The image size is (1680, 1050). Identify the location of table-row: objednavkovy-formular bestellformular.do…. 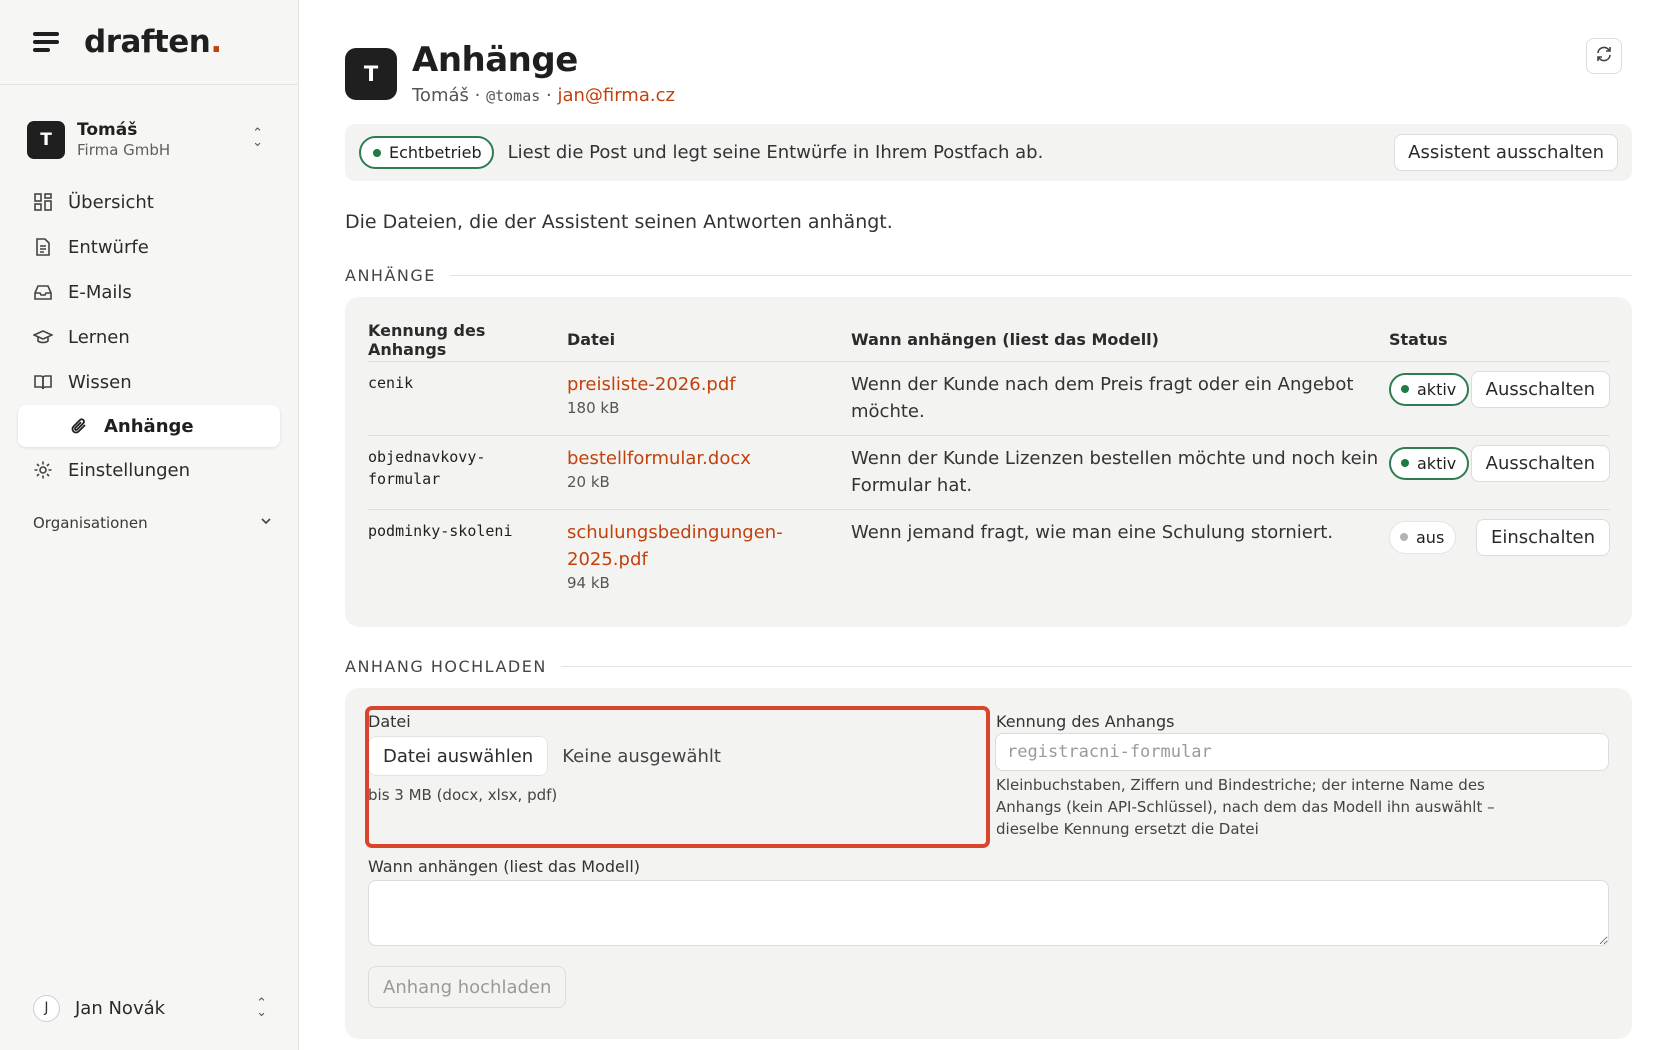
(989, 472).